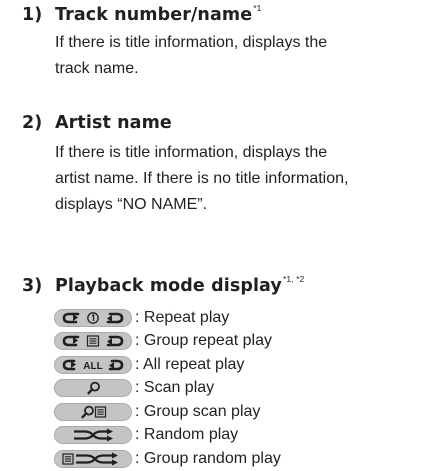 The height and width of the screenshot is (471, 445). I want to click on section-2-description-line: displays “NO NAME”., so click(131, 204).